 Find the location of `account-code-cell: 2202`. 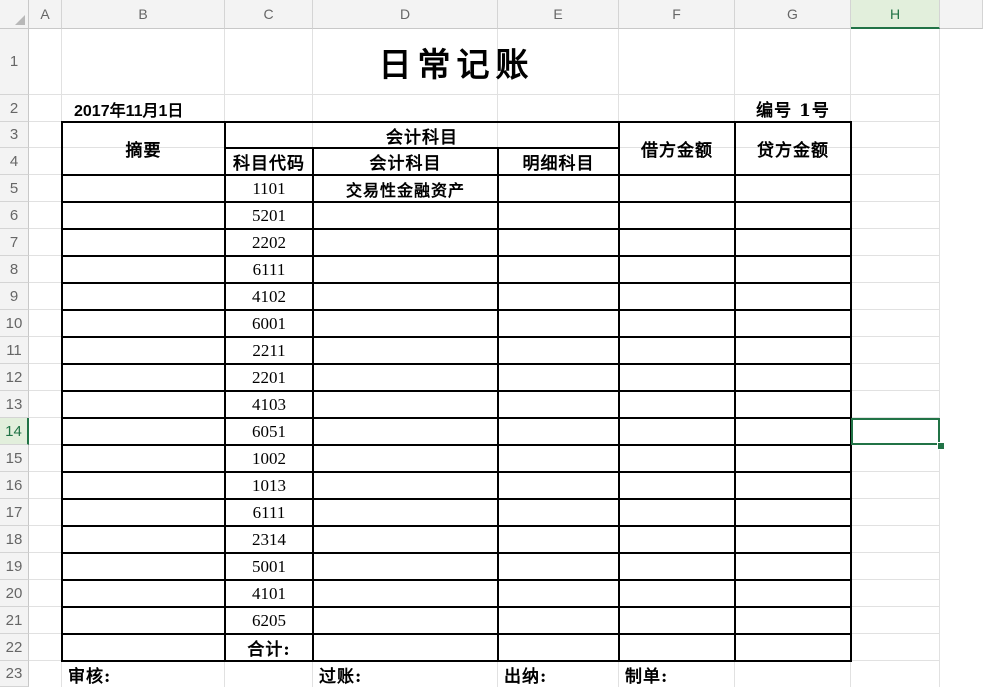

account-code-cell: 2202 is located at coordinates (269, 242).